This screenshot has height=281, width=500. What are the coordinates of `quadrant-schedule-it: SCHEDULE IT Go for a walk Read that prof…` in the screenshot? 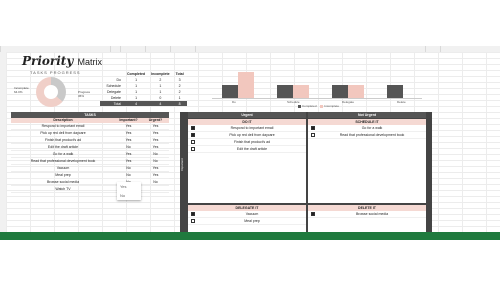 It's located at (367, 161).